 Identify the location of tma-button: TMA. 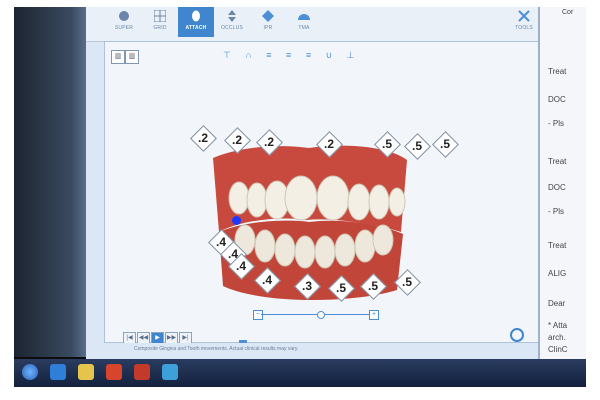
(304, 20).